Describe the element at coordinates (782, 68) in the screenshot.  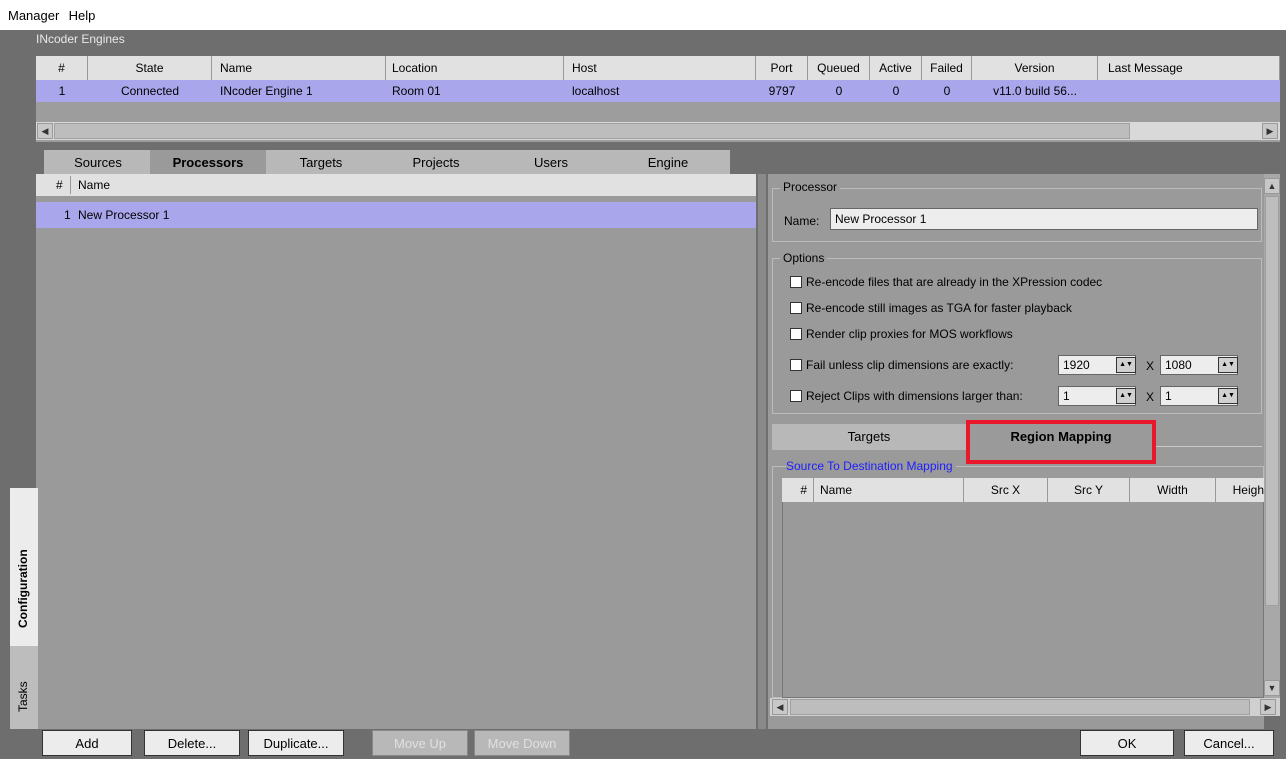
I see `engines-col-port: Port` at that location.